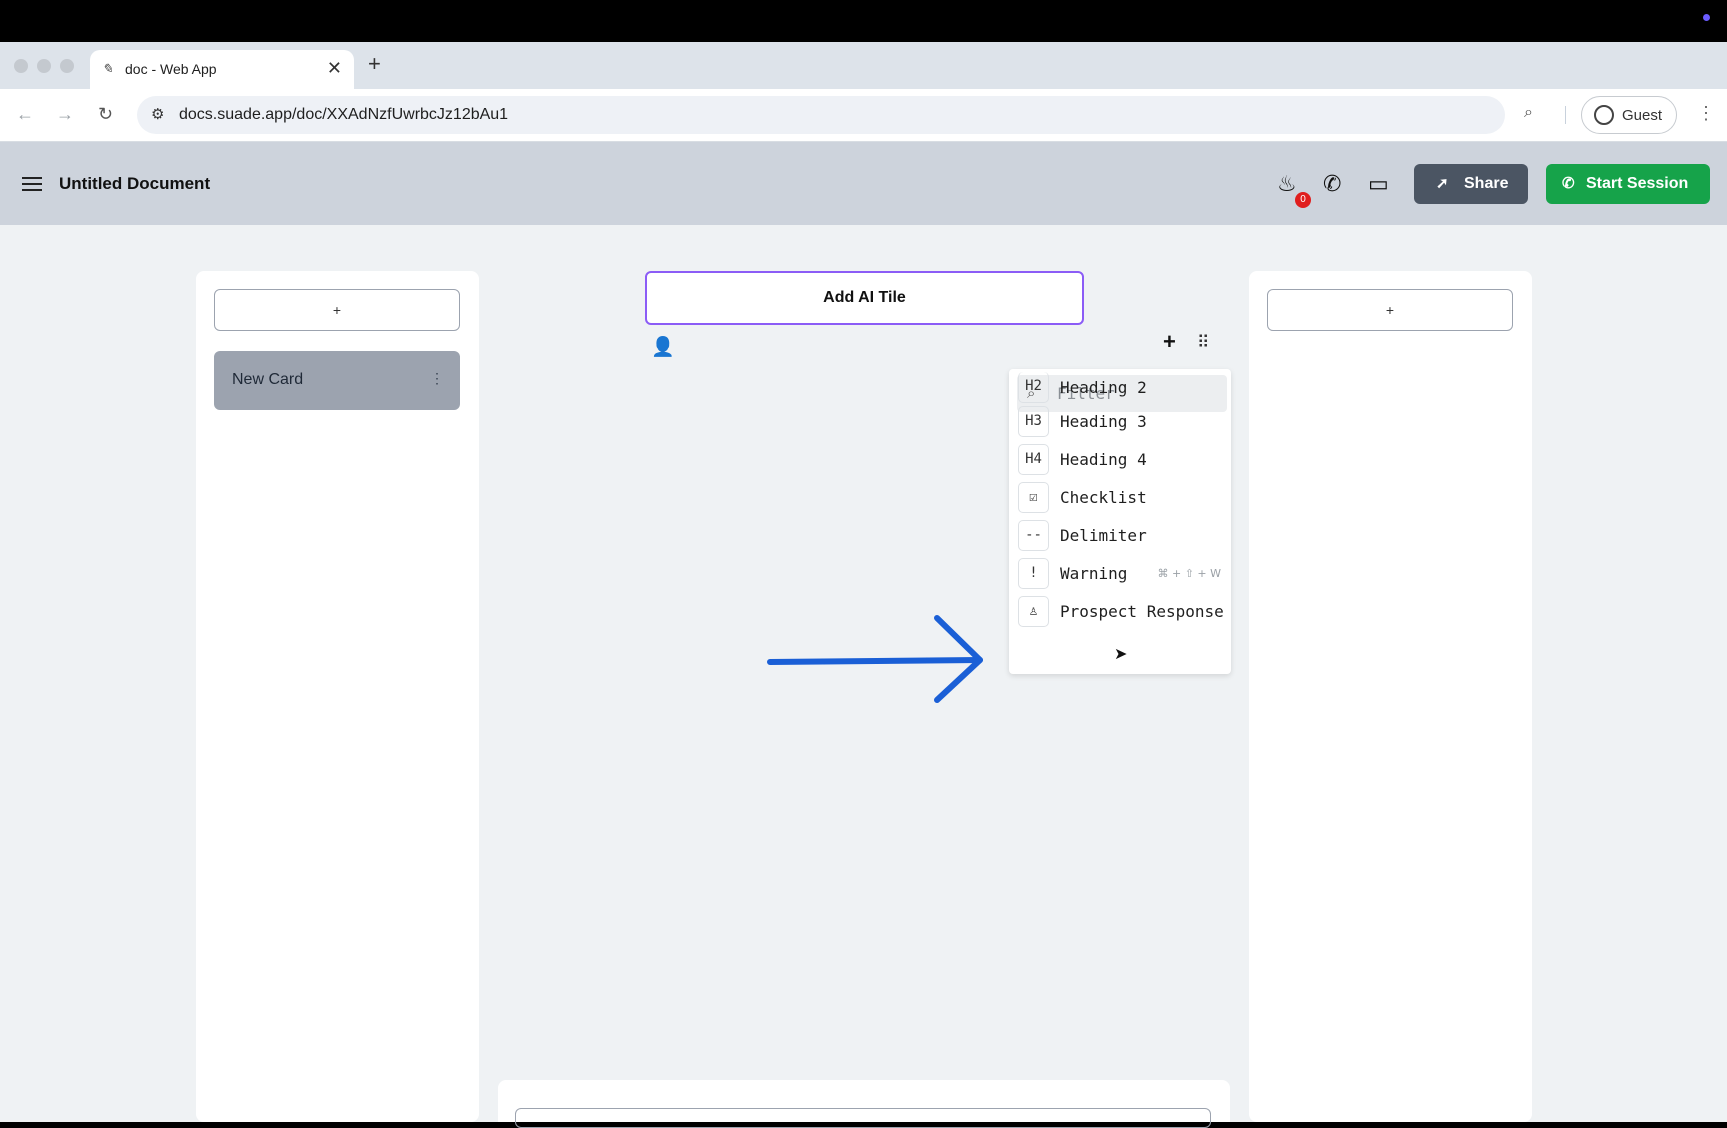 The image size is (1727, 1128). Describe the element at coordinates (67, 66) in the screenshot. I see `window-maximize-icon` at that location.